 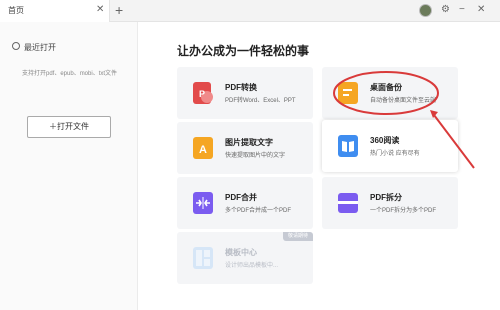 What do you see at coordinates (390, 203) in the screenshot?
I see `card-pdf-split: PDF拆分 一个PDF拆分为多个PDF` at bounding box center [390, 203].